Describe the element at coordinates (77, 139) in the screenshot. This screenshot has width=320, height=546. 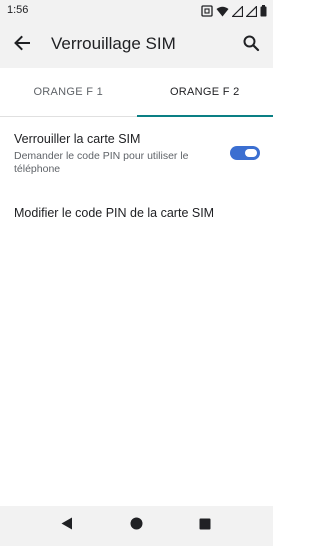
I see `lock-sim-title: Verrouiller la carte SIM` at that location.